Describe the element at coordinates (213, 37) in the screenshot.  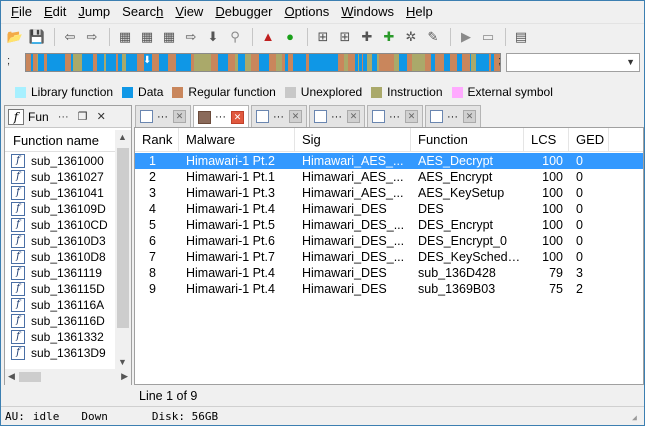
I see `download-icon: ⬇` at that location.